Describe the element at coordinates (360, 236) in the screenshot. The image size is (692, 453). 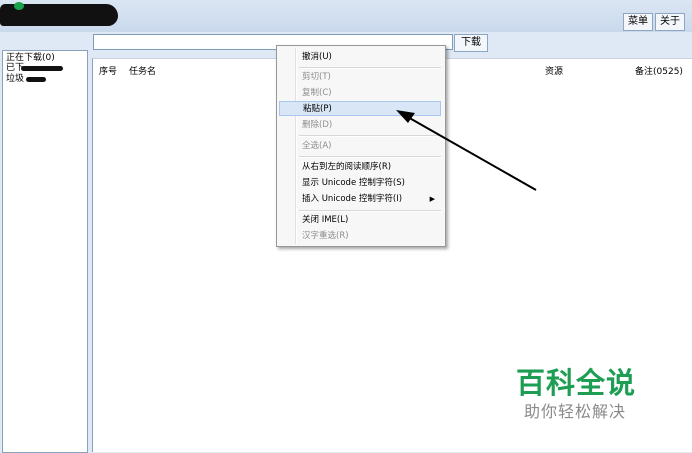
I see `menu-item-reconversion: 汉字重选(R)` at that location.